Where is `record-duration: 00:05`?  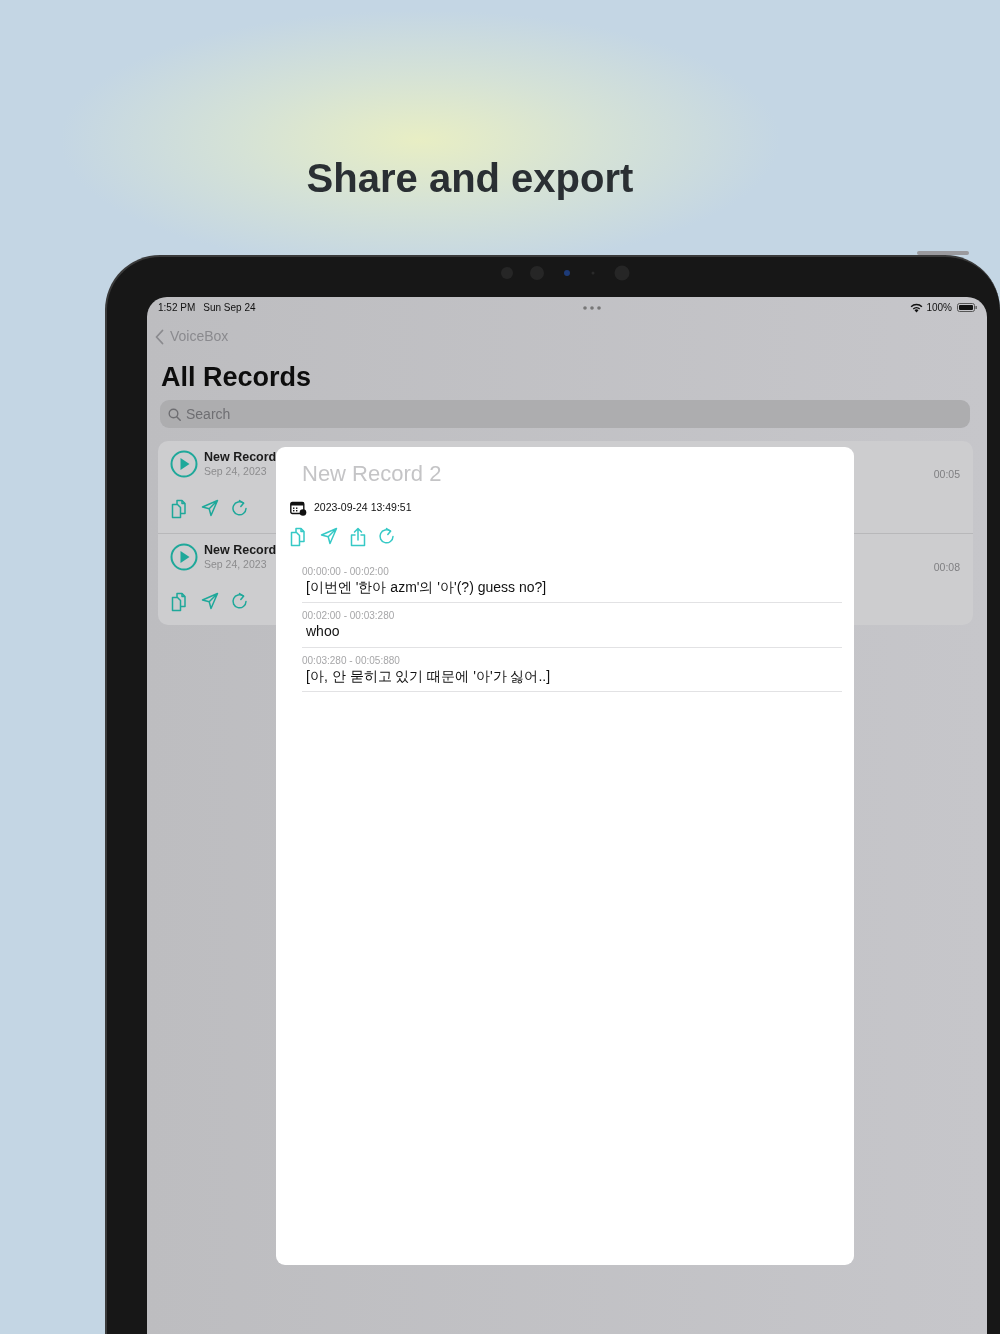 record-duration: 00:05 is located at coordinates (946, 475).